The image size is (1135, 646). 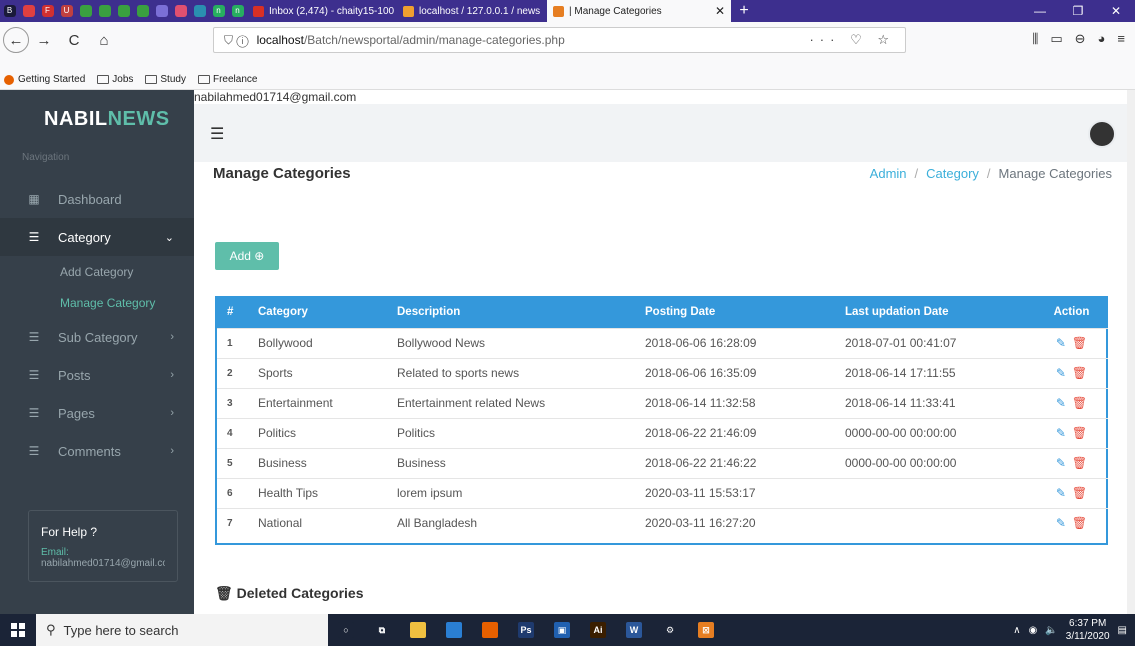 What do you see at coordinates (1131, 352) in the screenshot?
I see `page-scrollbar` at bounding box center [1131, 352].